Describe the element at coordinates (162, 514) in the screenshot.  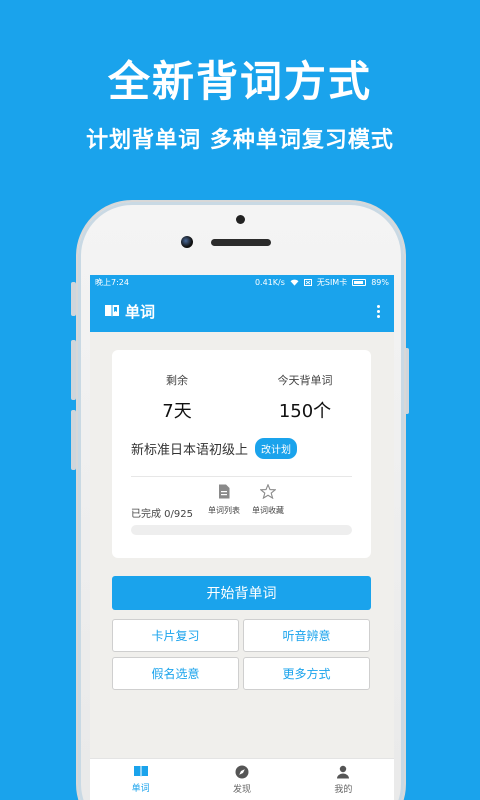
I see `completed-text: 已完成 0/925` at that location.